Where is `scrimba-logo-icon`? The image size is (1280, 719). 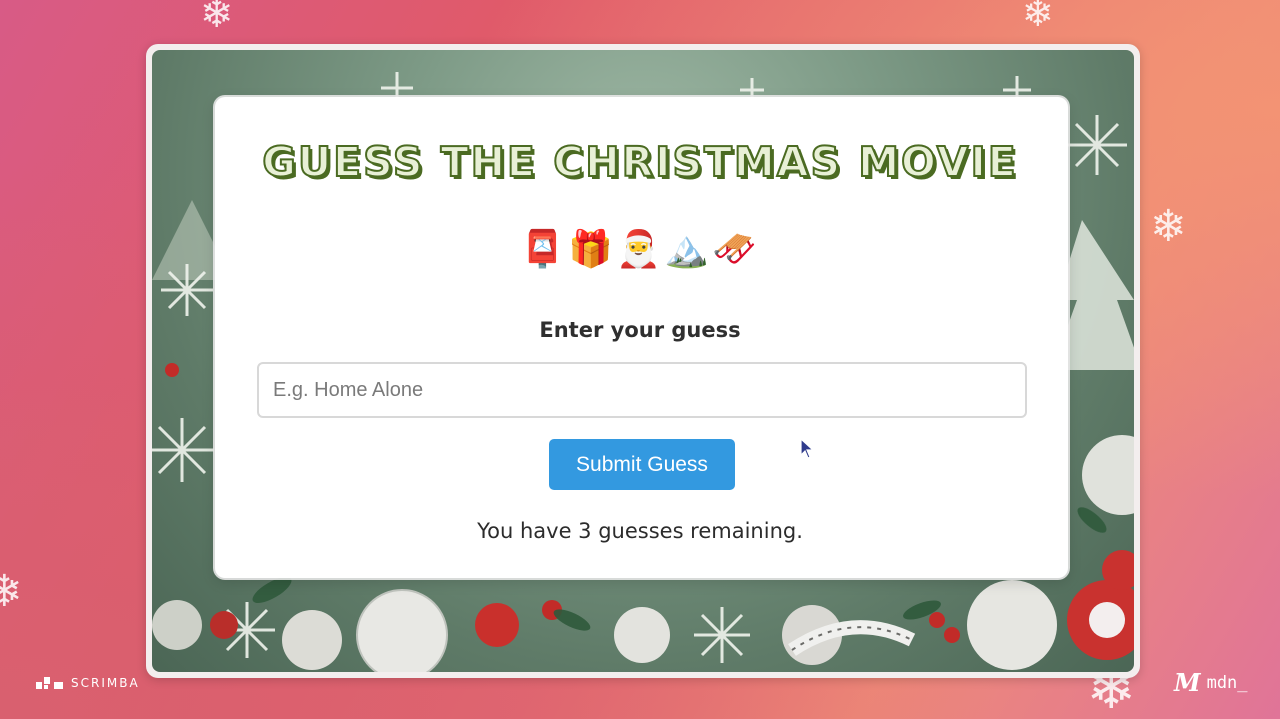 scrimba-logo-icon is located at coordinates (49, 683).